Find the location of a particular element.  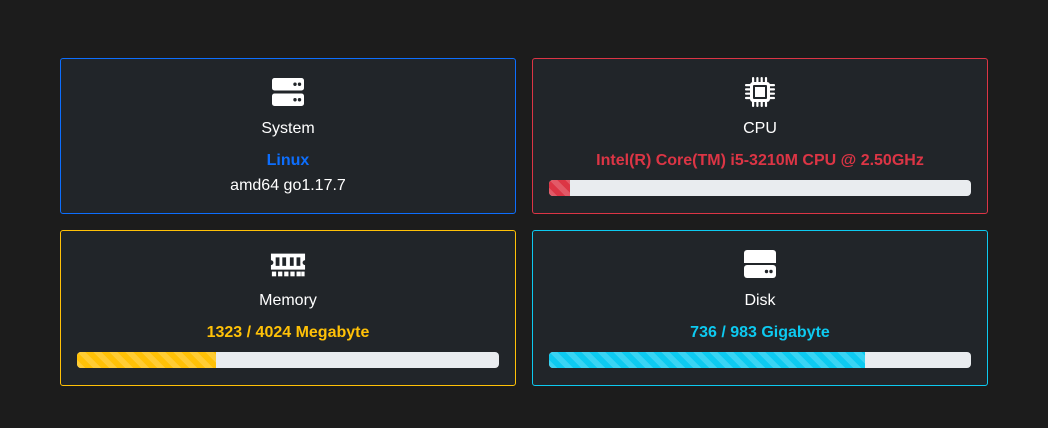

memory-usage: 1323 / 4024 Megabyte is located at coordinates (288, 332).